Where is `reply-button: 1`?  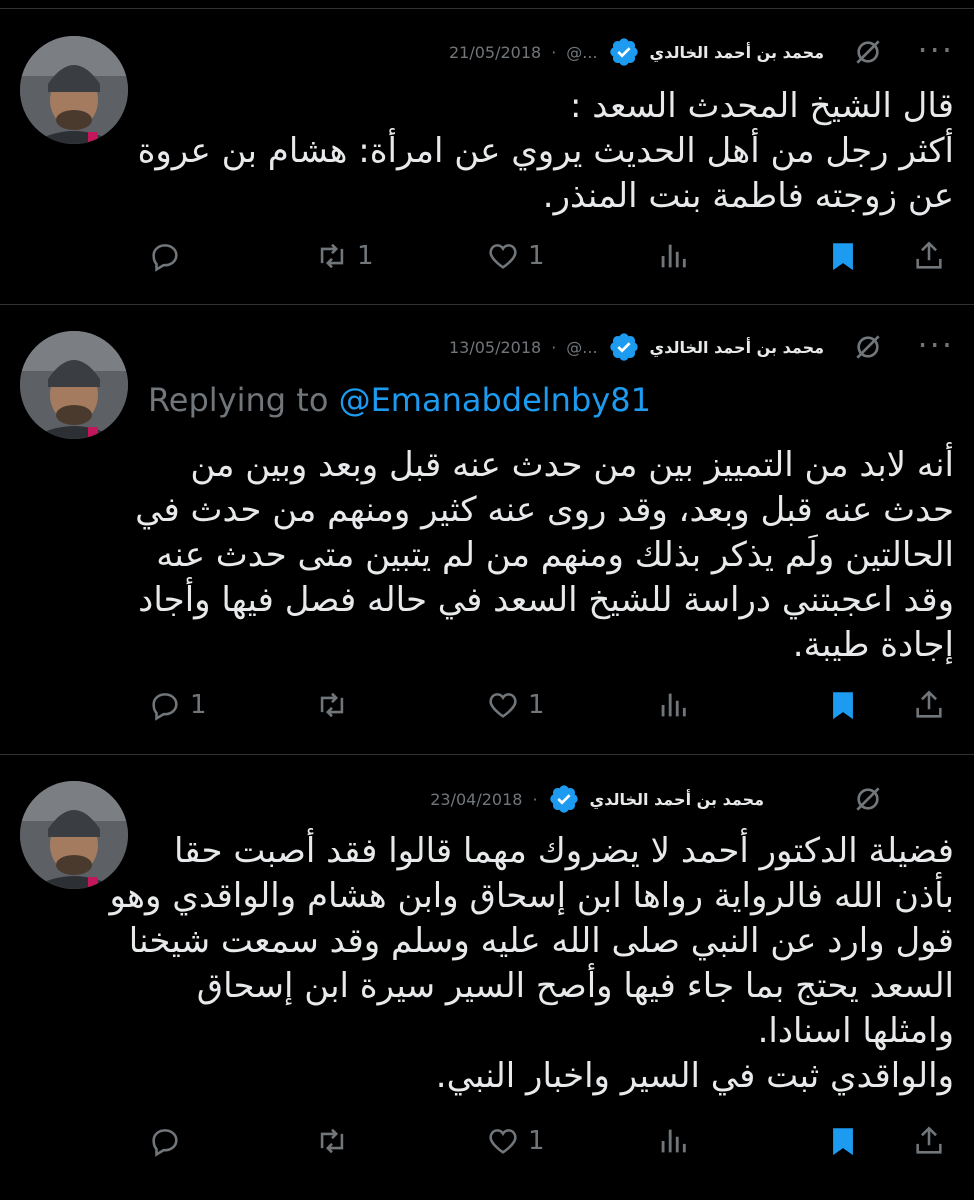 reply-button: 1 is located at coordinates (177, 705).